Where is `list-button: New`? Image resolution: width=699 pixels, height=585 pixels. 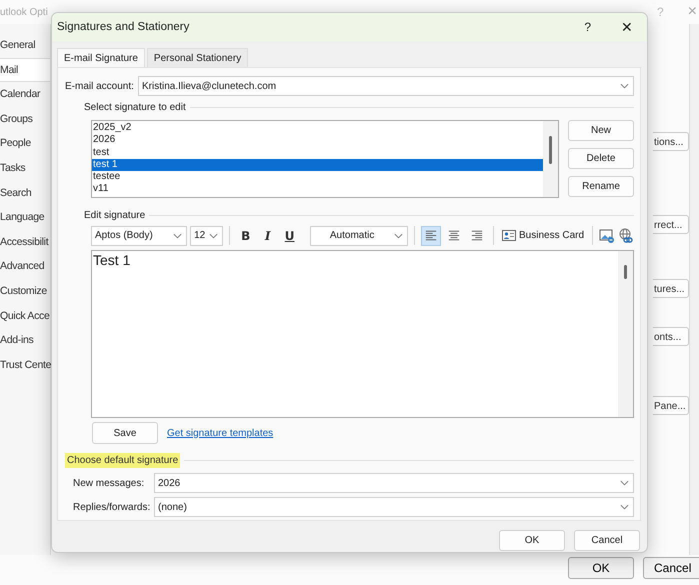
list-button: New is located at coordinates (601, 130).